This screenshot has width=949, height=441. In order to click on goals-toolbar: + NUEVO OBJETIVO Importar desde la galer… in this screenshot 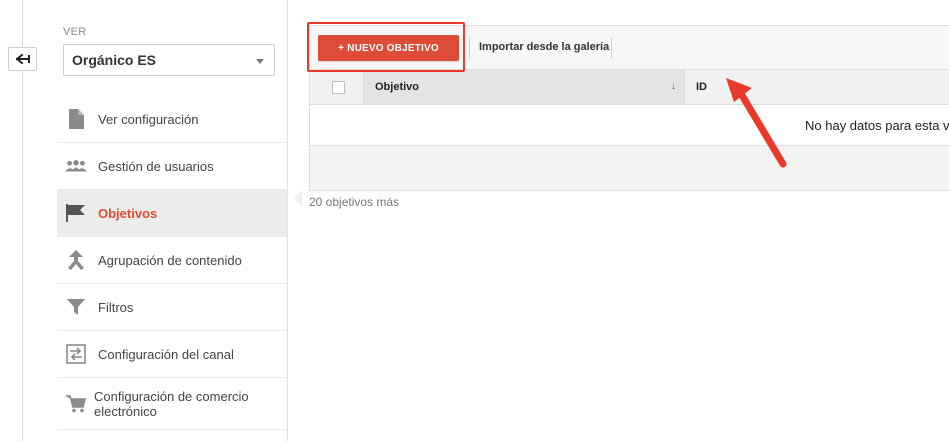, I will do `click(629, 47)`.